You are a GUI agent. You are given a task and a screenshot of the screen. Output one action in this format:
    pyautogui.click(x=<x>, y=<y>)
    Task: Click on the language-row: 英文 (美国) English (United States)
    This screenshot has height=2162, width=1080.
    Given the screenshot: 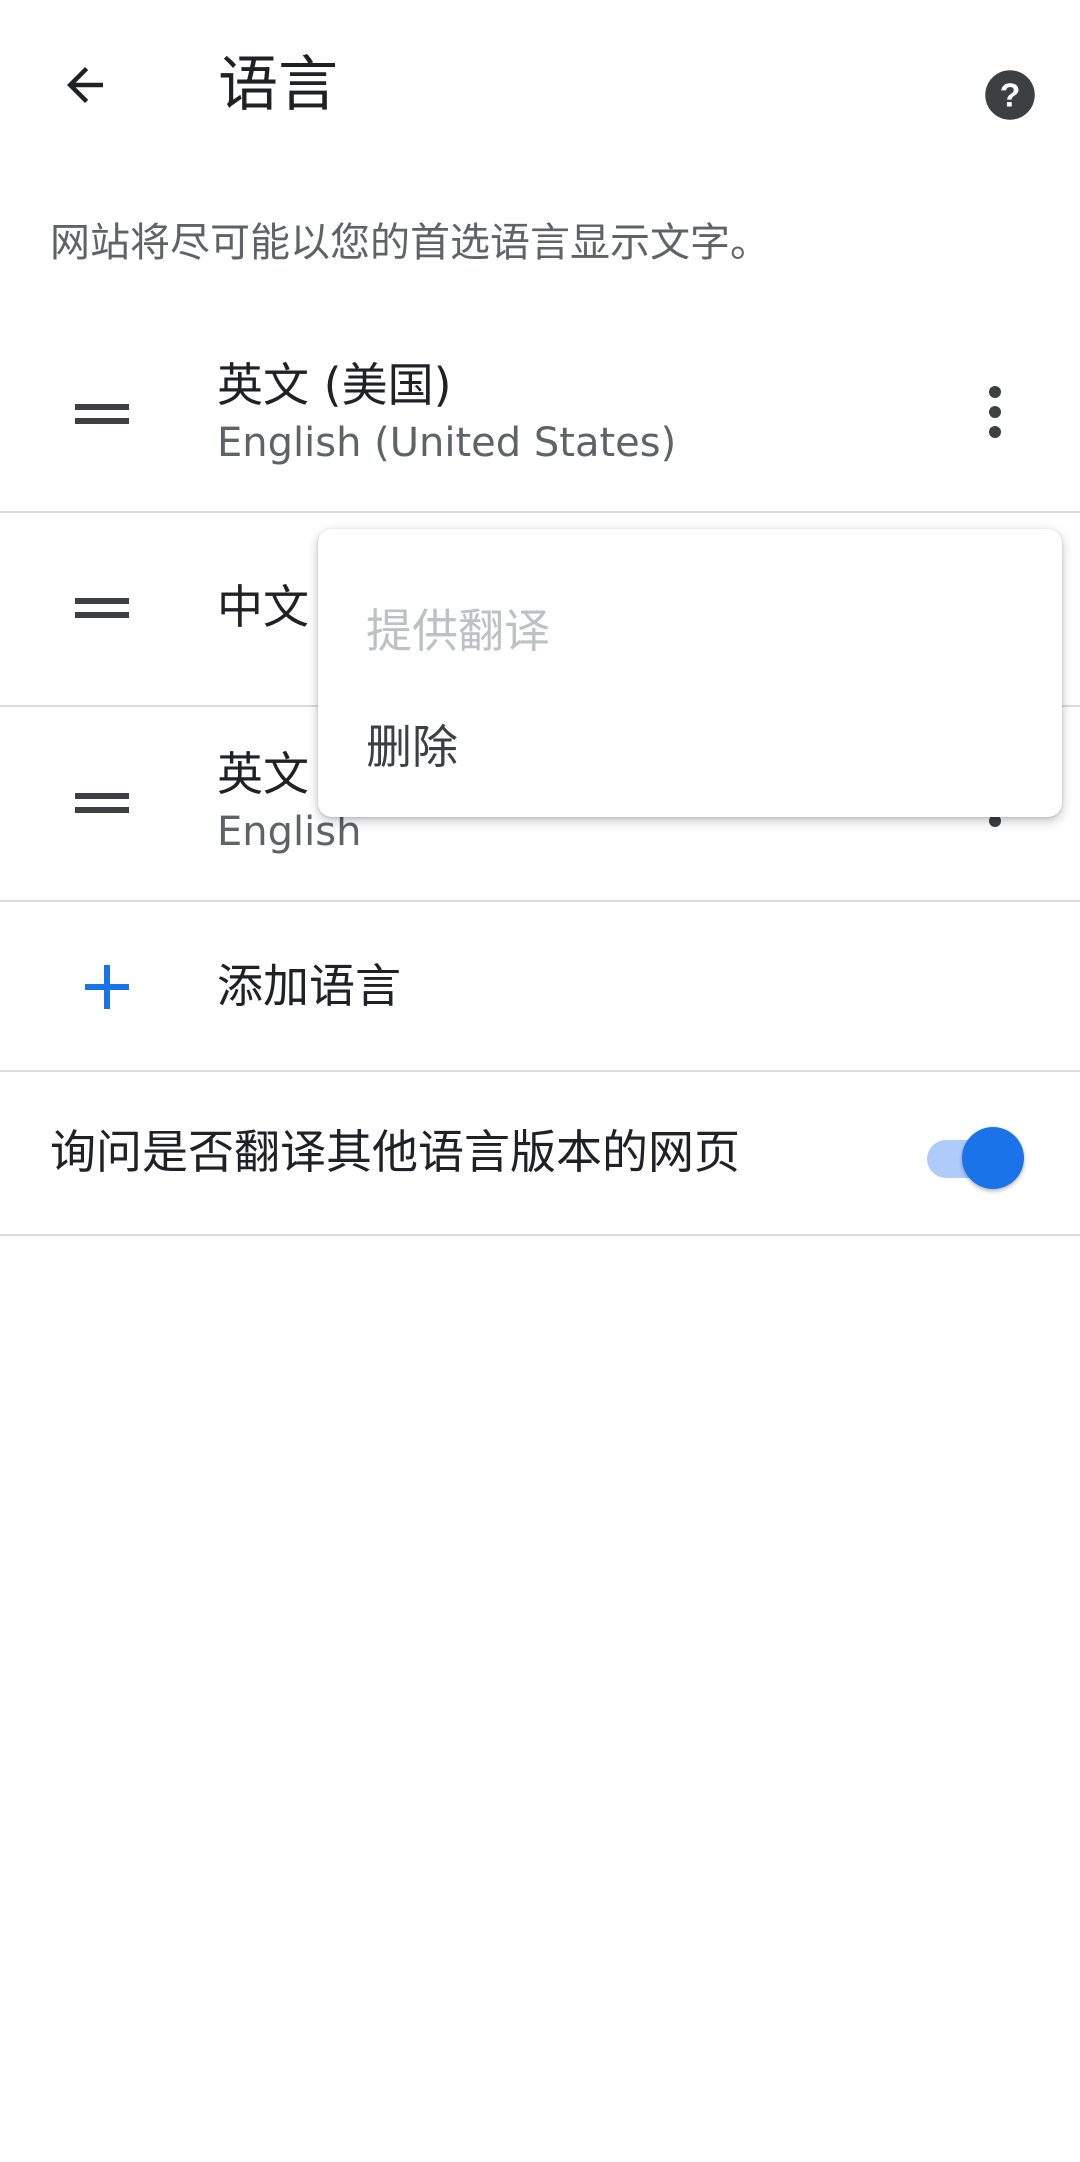 What is the action you would take?
    pyautogui.click(x=540, y=415)
    